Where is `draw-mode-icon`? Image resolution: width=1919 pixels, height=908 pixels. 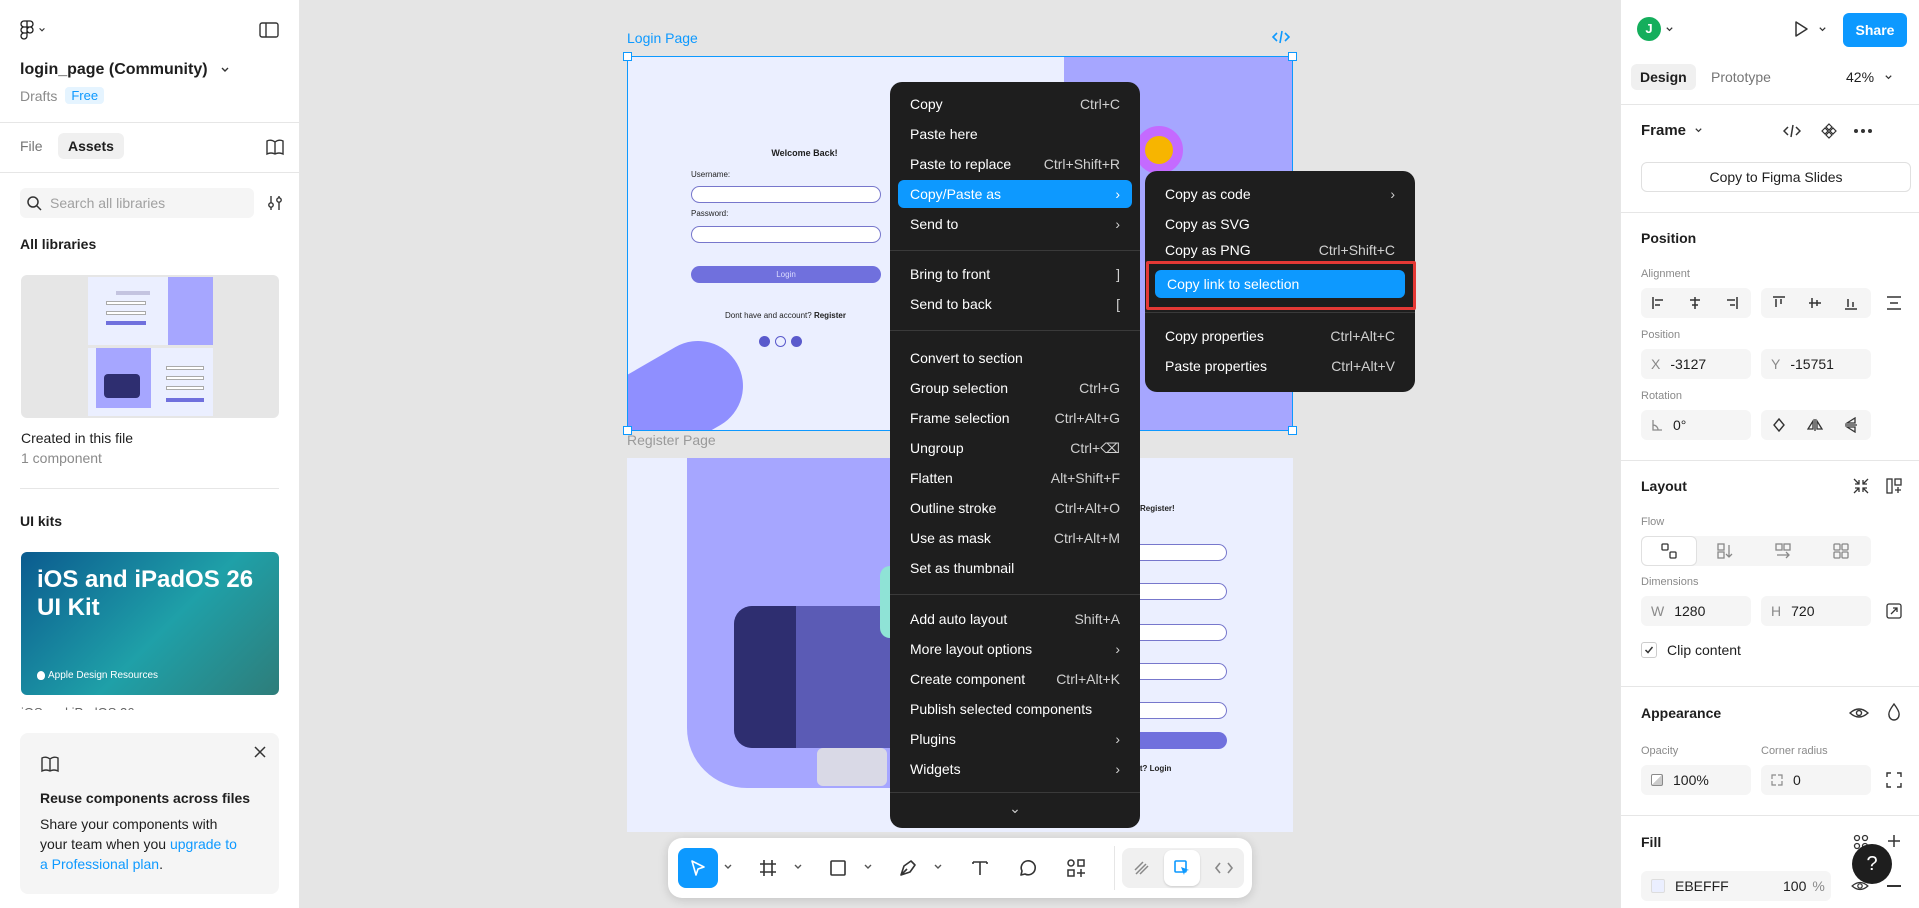
draw-mode-icon is located at coordinates (1142, 868).